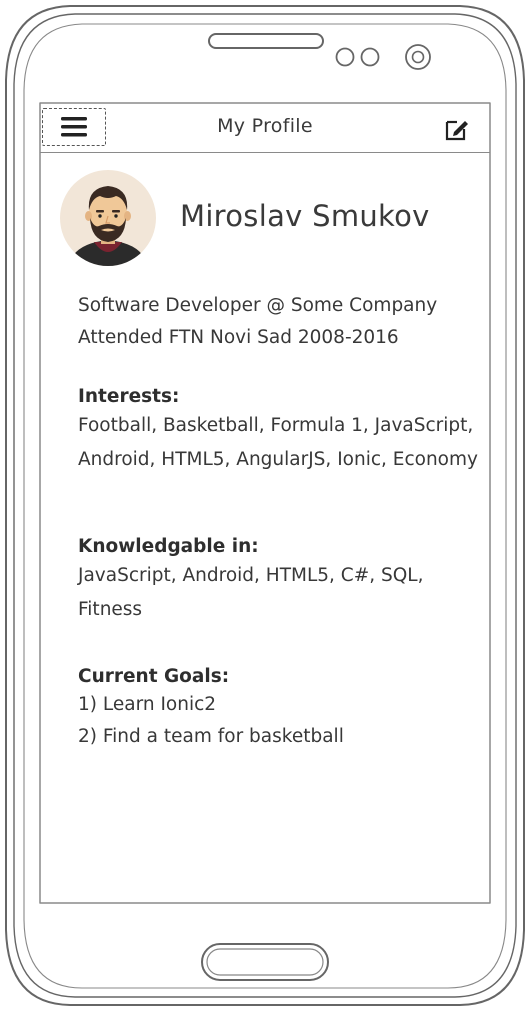 The width and height of the screenshot is (530, 1010). I want to click on goals-heading: Current Goals:, so click(154, 676).